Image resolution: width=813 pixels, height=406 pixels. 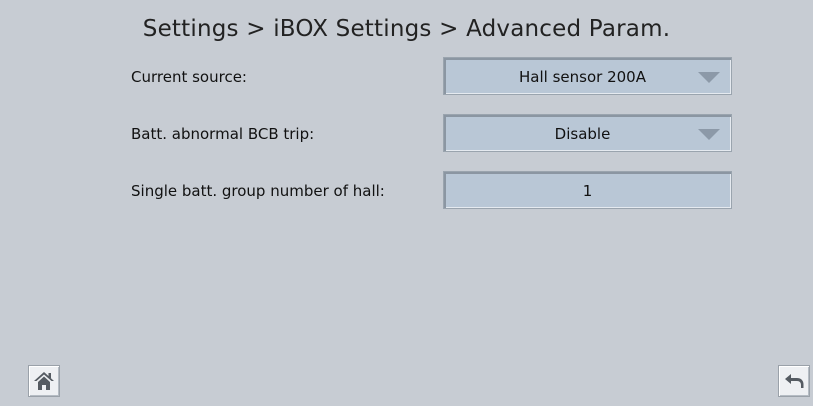 I want to click on bcb-trip-label: Batt. abnormal BCB trip:, so click(x=223, y=134).